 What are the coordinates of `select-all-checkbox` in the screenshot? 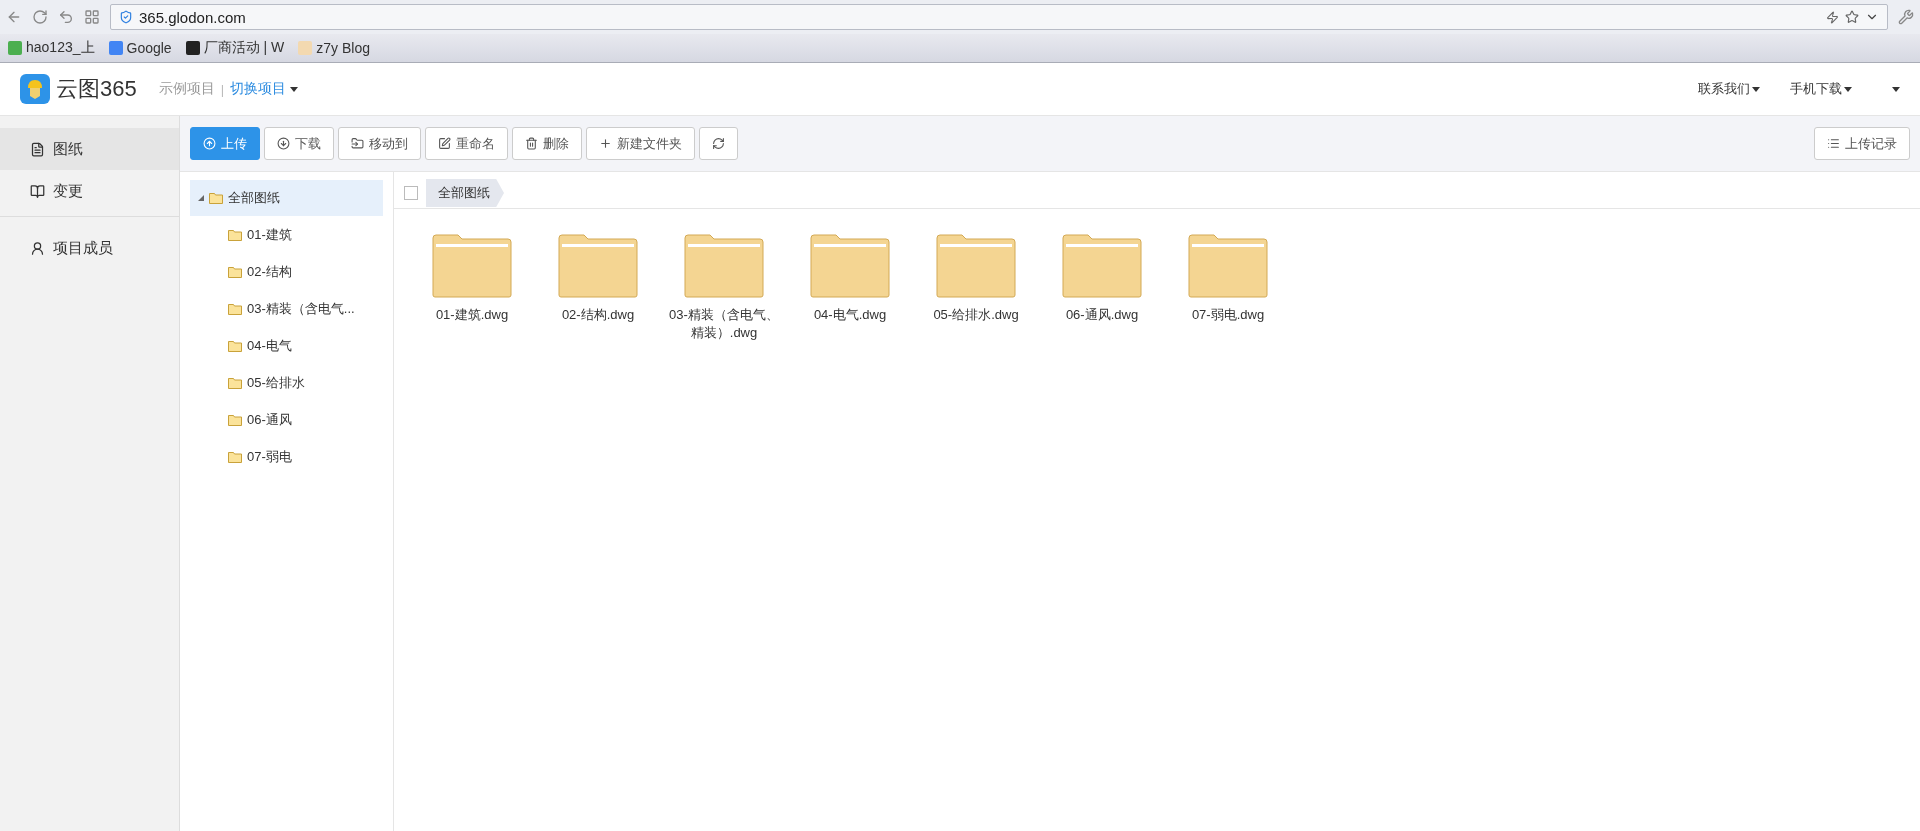 It's located at (411, 193).